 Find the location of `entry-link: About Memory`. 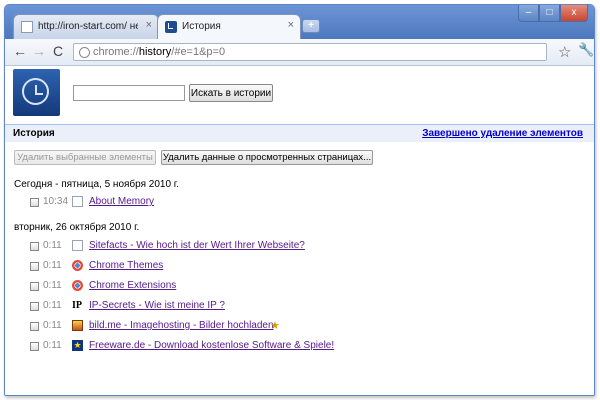

entry-link: About Memory is located at coordinates (121, 201).